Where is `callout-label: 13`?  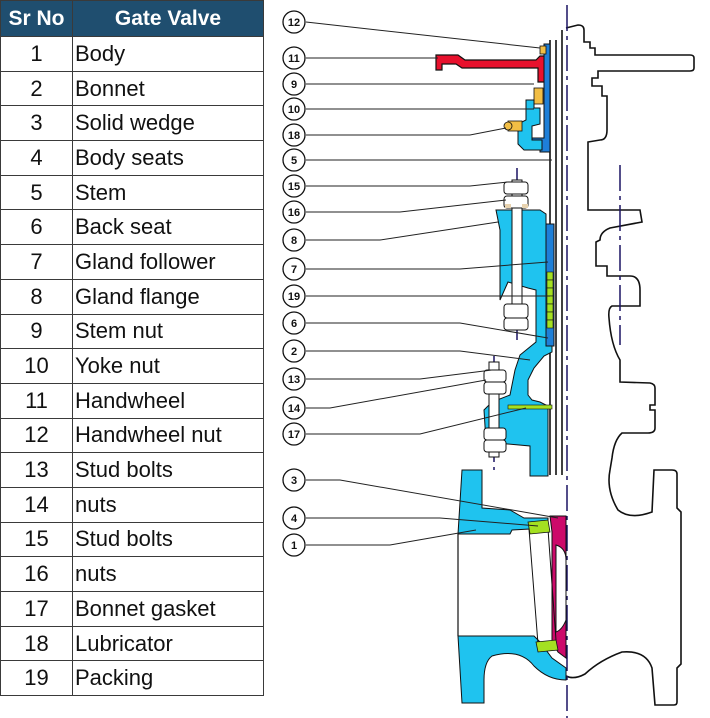
callout-label: 13 is located at coordinates (294, 380).